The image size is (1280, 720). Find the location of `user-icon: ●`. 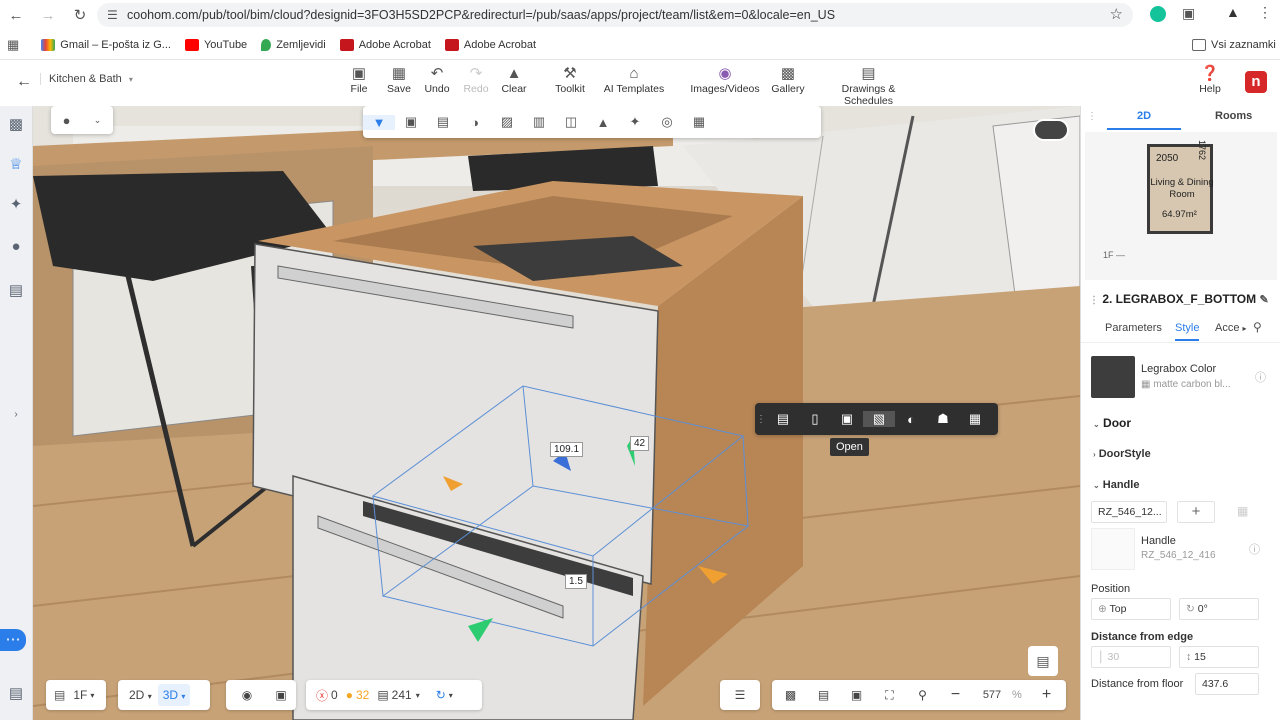

user-icon: ● is located at coordinates (16, 247).